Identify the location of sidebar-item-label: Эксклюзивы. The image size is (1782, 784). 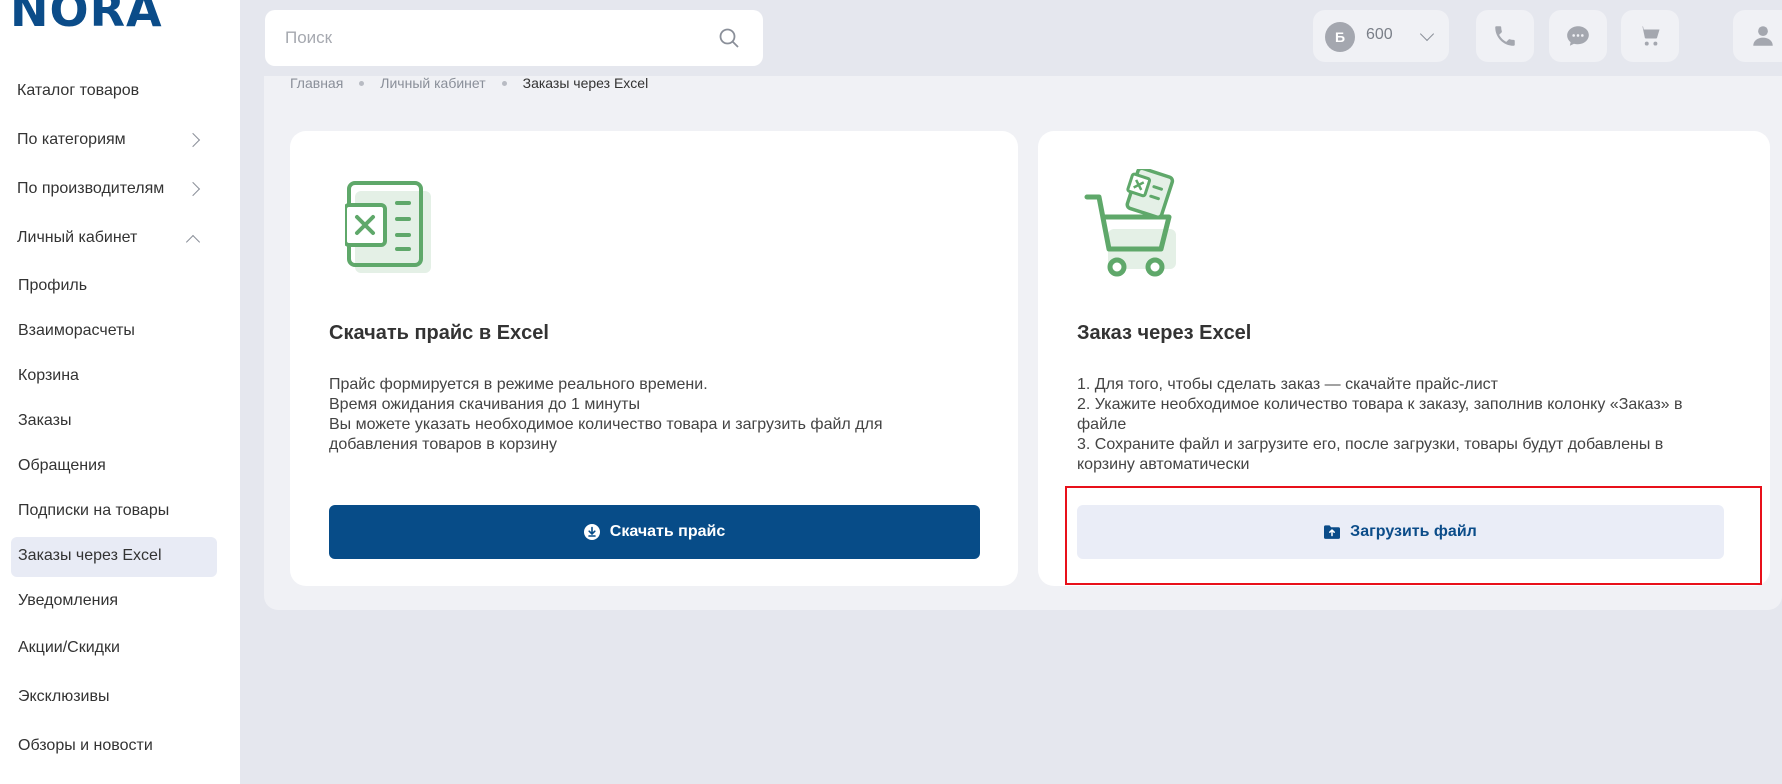
(64, 696).